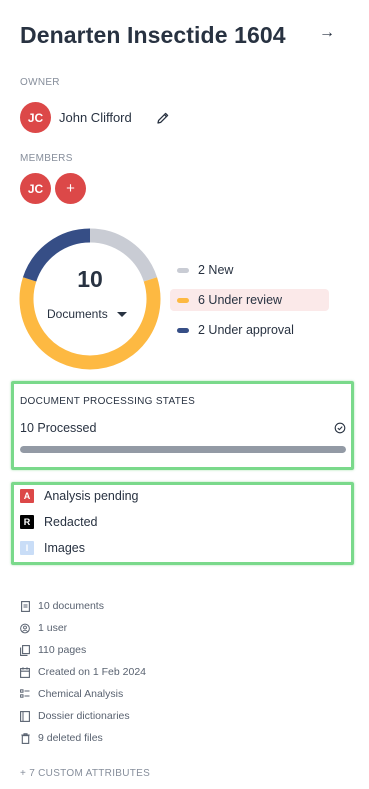  What do you see at coordinates (35, 117) in the screenshot?
I see `owner-avatar: JC` at bounding box center [35, 117].